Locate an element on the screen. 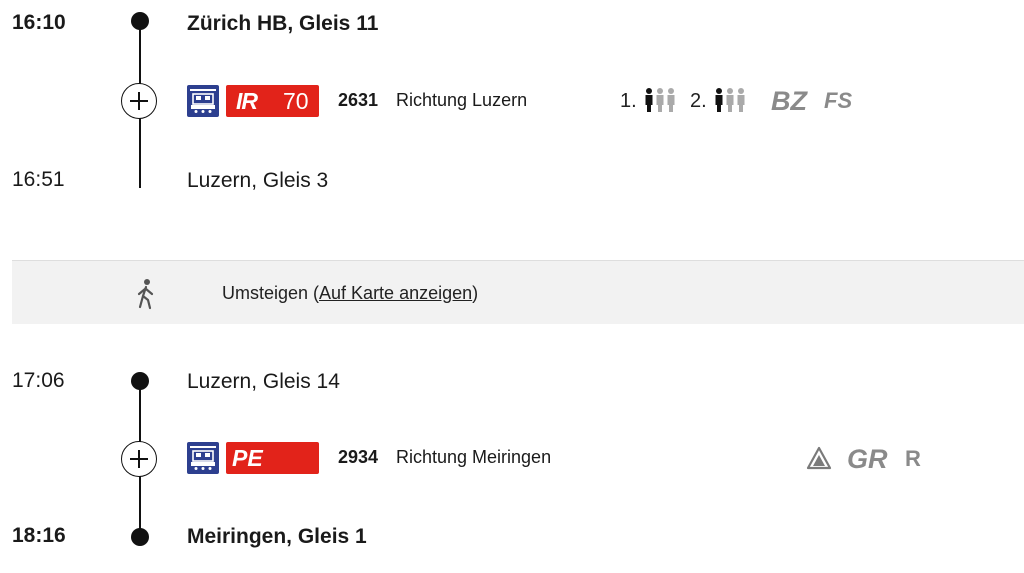  transfer-close: ) is located at coordinates (475, 293).